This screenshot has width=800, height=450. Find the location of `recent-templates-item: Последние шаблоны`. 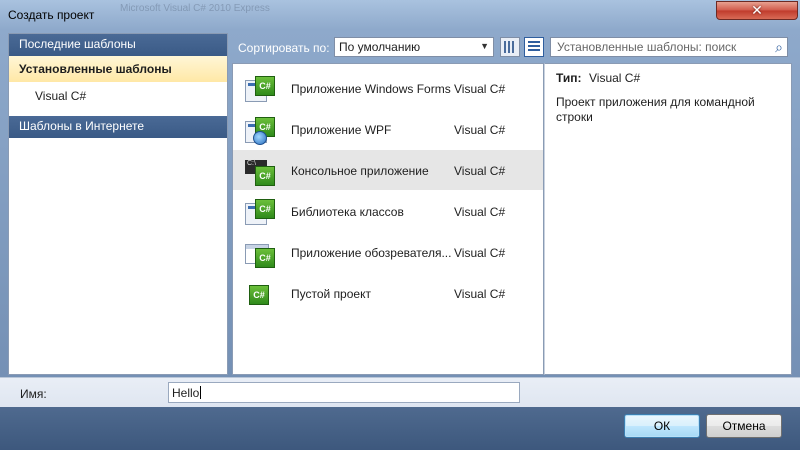

recent-templates-item: Последние шаблоны is located at coordinates (118, 45).